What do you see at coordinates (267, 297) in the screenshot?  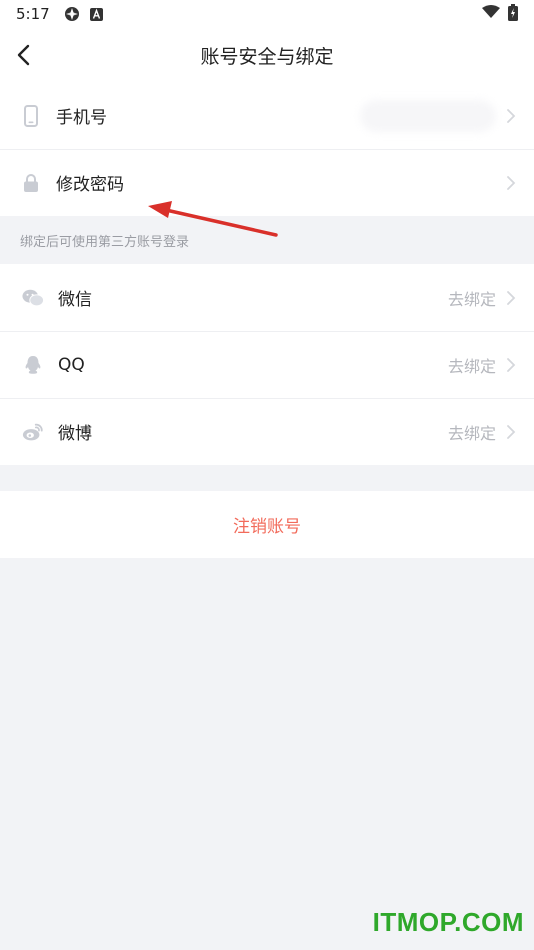 I see `wechat-row: 微信 去绑定` at bounding box center [267, 297].